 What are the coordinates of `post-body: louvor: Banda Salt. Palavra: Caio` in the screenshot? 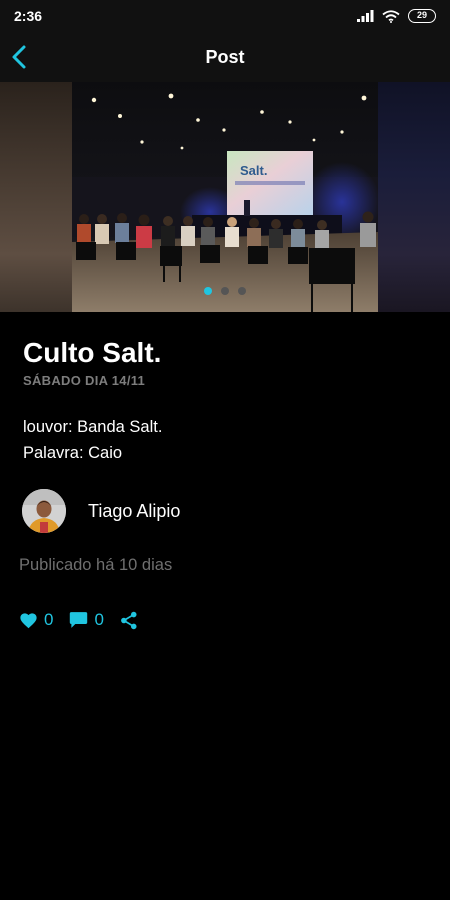 It's located at (92, 440).